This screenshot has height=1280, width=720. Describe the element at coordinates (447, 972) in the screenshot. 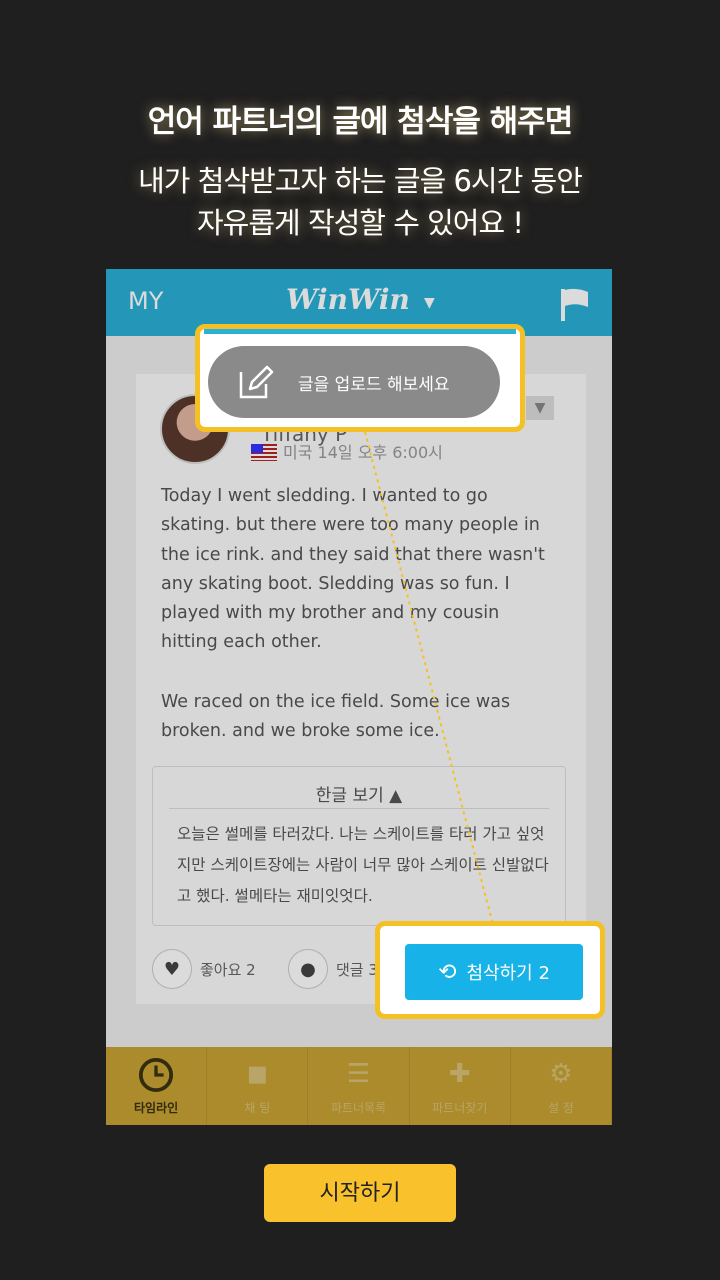

I see `refresh-icon: ⟲` at that location.